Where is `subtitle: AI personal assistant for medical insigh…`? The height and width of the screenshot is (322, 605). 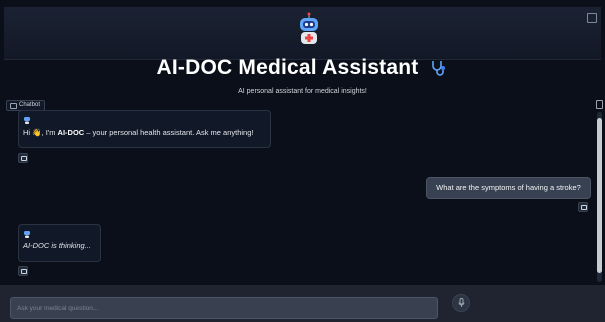
subtitle: AI personal assistant for medical insigh… is located at coordinates (302, 91).